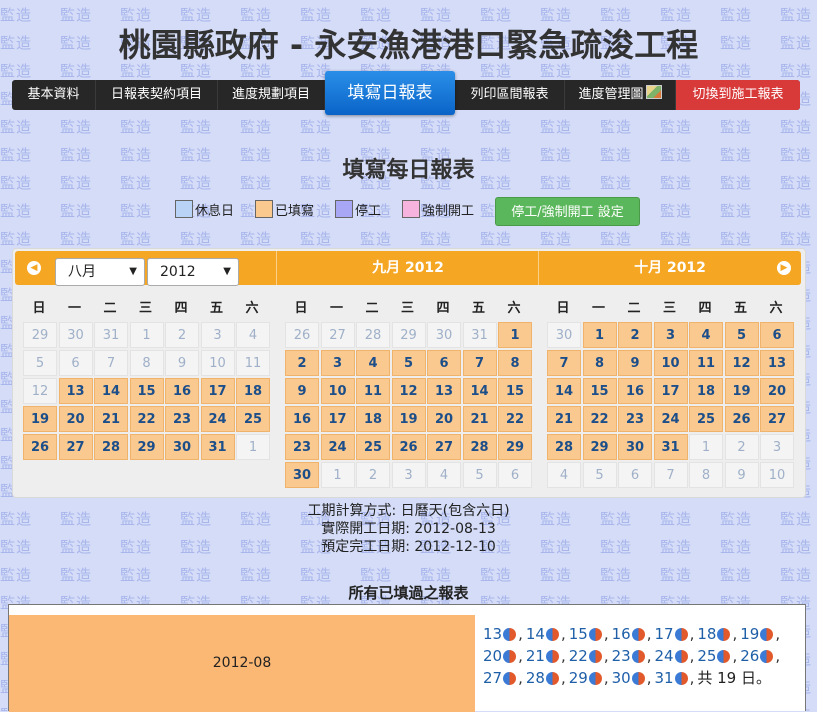  I want to click on report-day-link: 27, so click(500, 678).